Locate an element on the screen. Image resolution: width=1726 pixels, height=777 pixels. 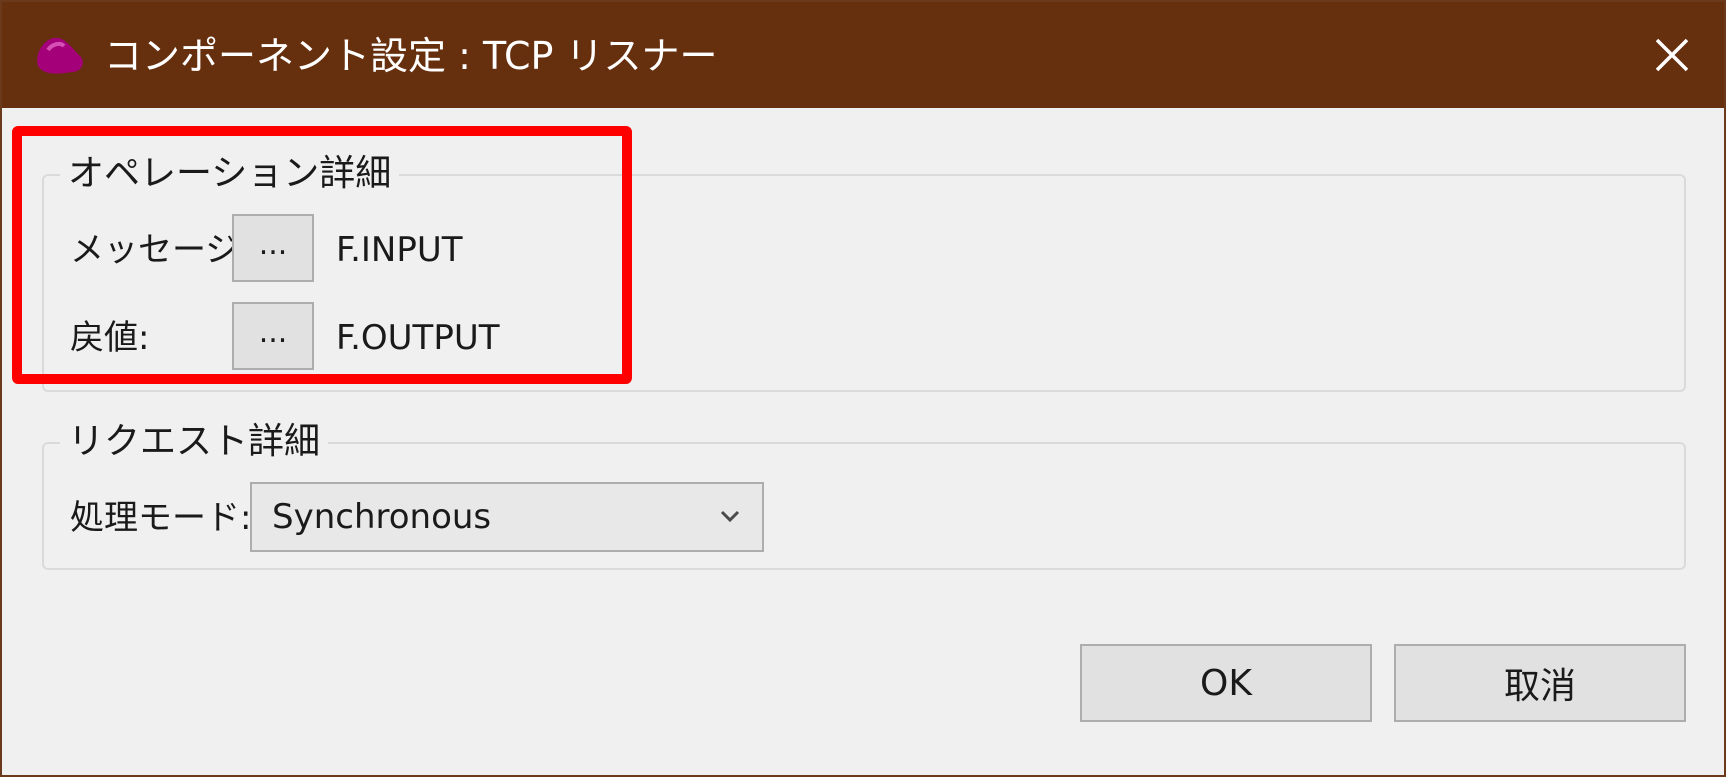
cancel-button: 取消 is located at coordinates (1540, 683).